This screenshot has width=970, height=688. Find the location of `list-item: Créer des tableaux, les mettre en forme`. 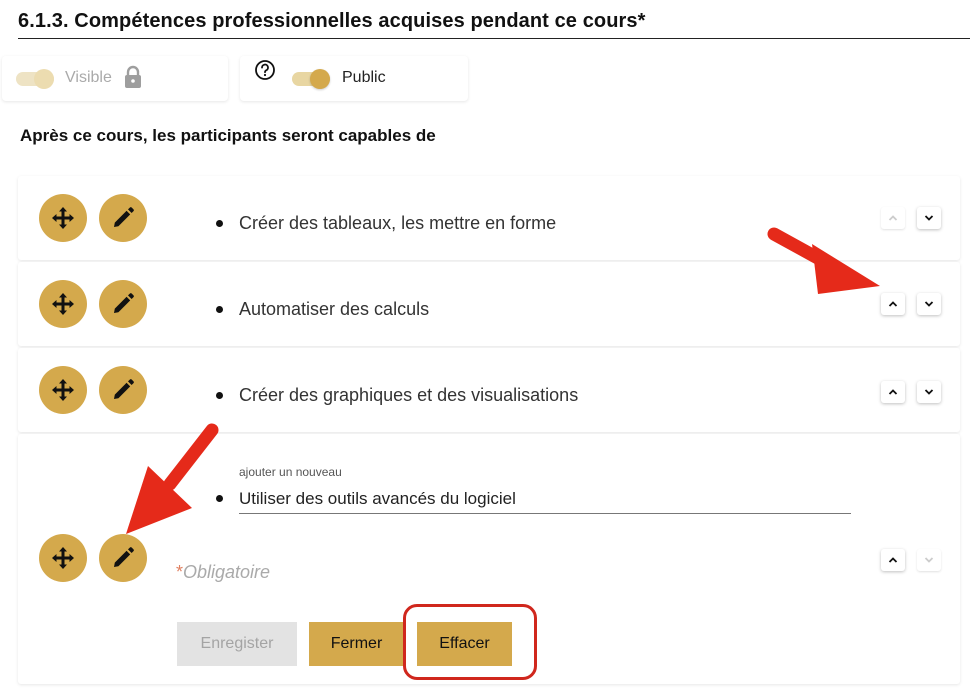

list-item: Créer des tableaux, les mettre en forme is located at coordinates (489, 218).